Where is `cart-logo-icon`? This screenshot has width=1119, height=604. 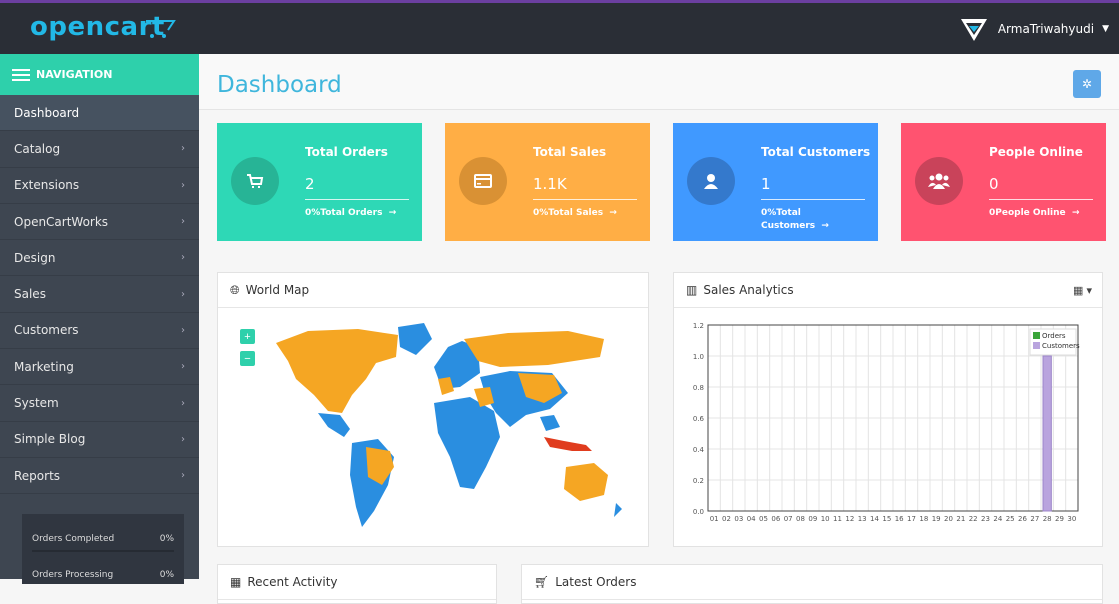
cart-logo-icon is located at coordinates (161, 29).